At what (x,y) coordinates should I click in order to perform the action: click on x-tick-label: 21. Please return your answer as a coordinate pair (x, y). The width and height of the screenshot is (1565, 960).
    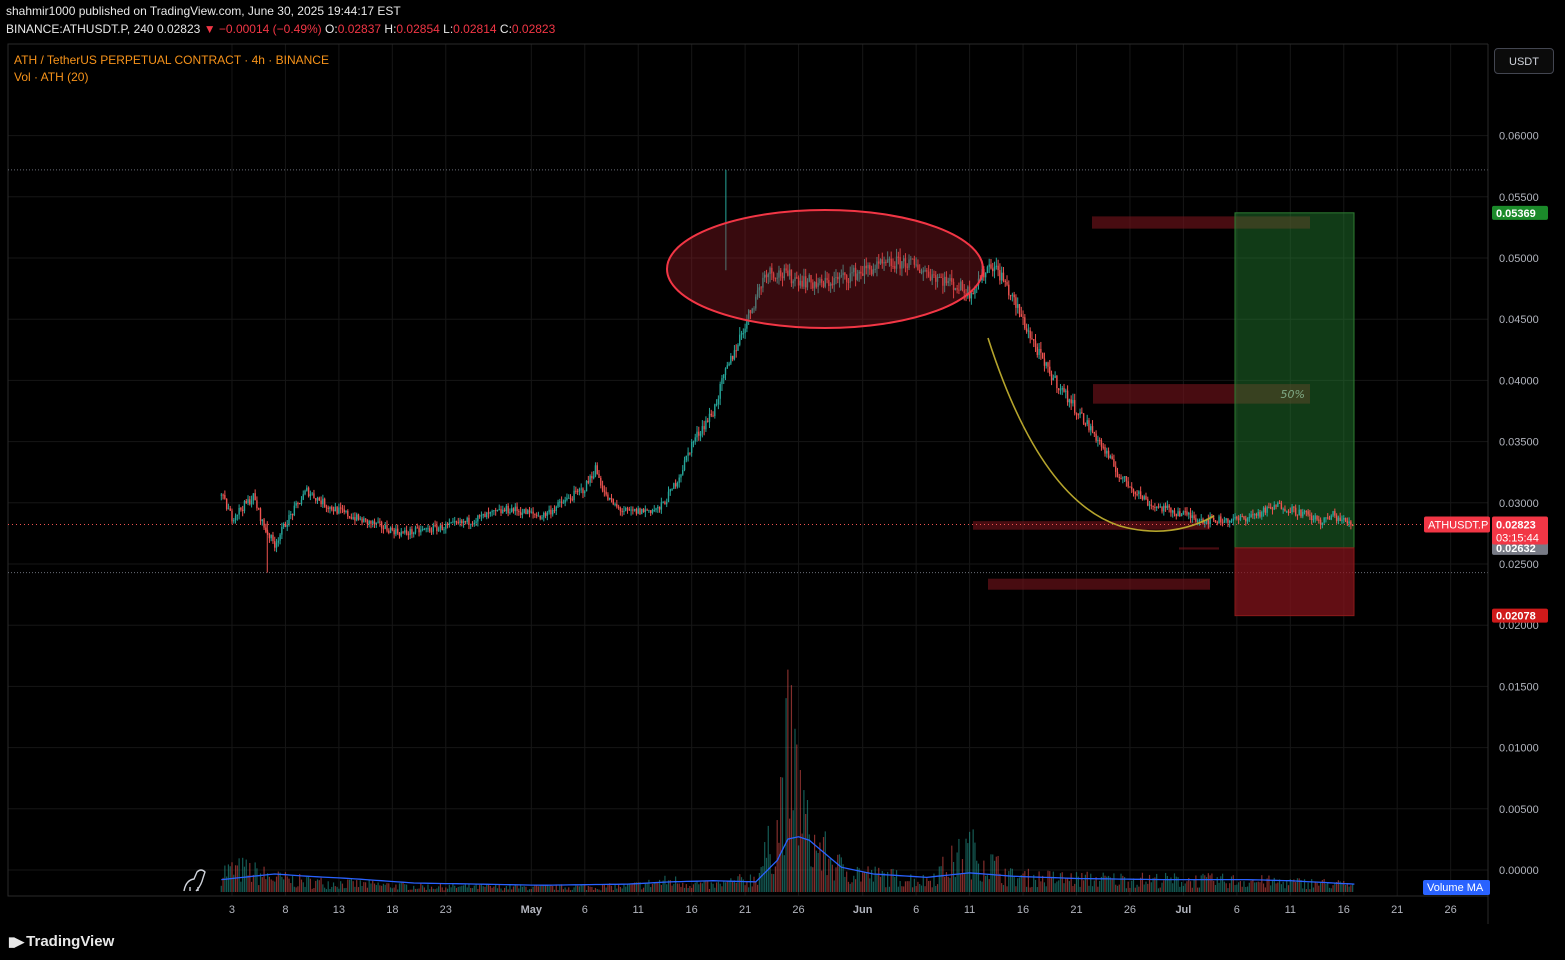
    Looking at the image, I should click on (1076, 910).